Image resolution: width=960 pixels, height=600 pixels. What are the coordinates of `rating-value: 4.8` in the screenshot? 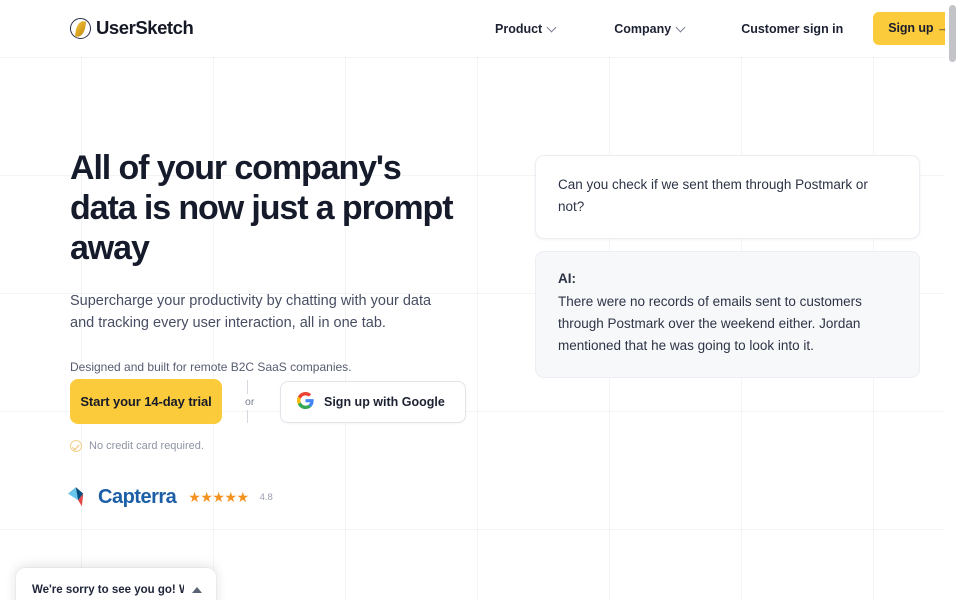 It's located at (266, 497).